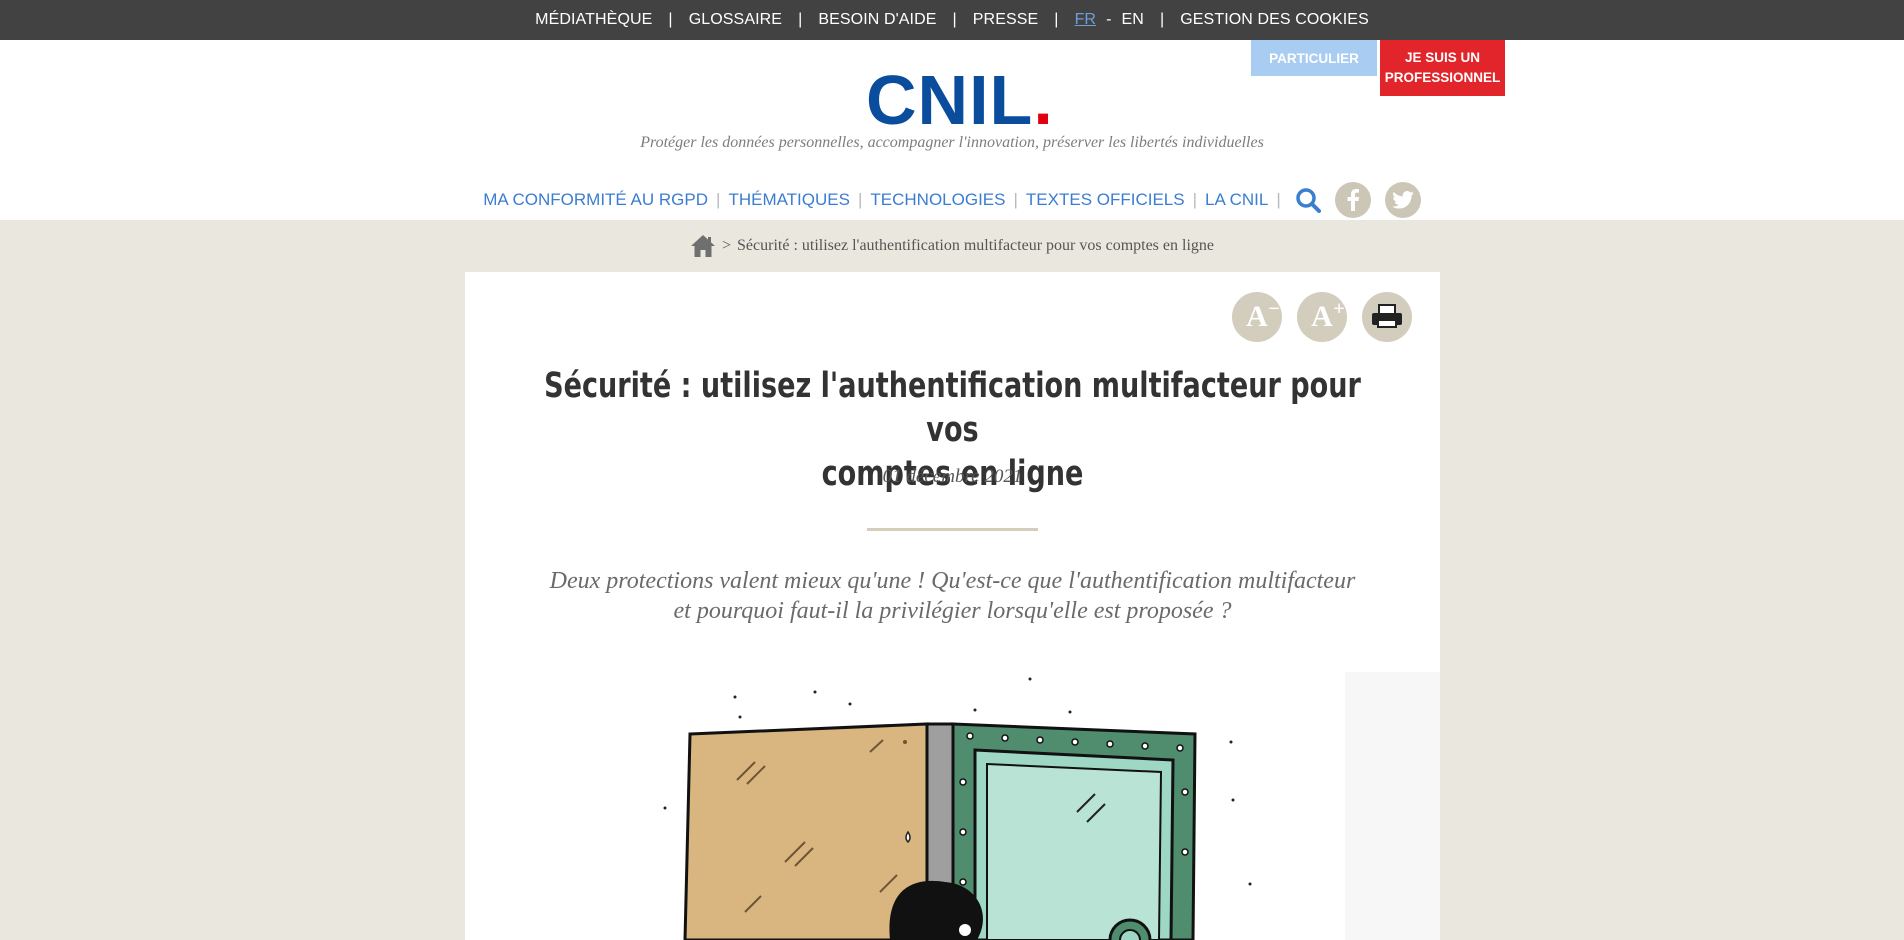 The width and height of the screenshot is (1904, 940). Describe the element at coordinates (1105, 200) in the screenshot. I see `nav-item-textes-officiels: TEXTES OFFICIELS` at that location.